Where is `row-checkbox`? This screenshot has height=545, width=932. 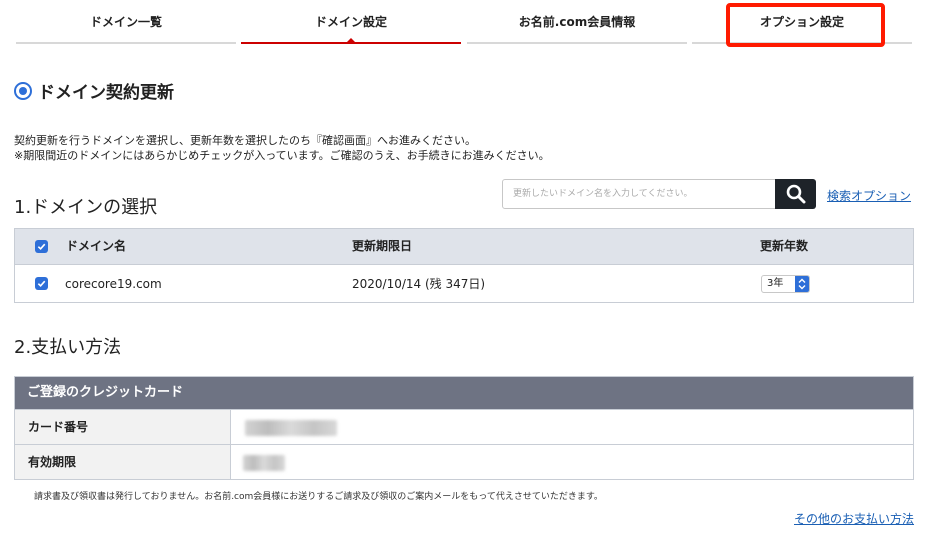 row-checkbox is located at coordinates (41, 283).